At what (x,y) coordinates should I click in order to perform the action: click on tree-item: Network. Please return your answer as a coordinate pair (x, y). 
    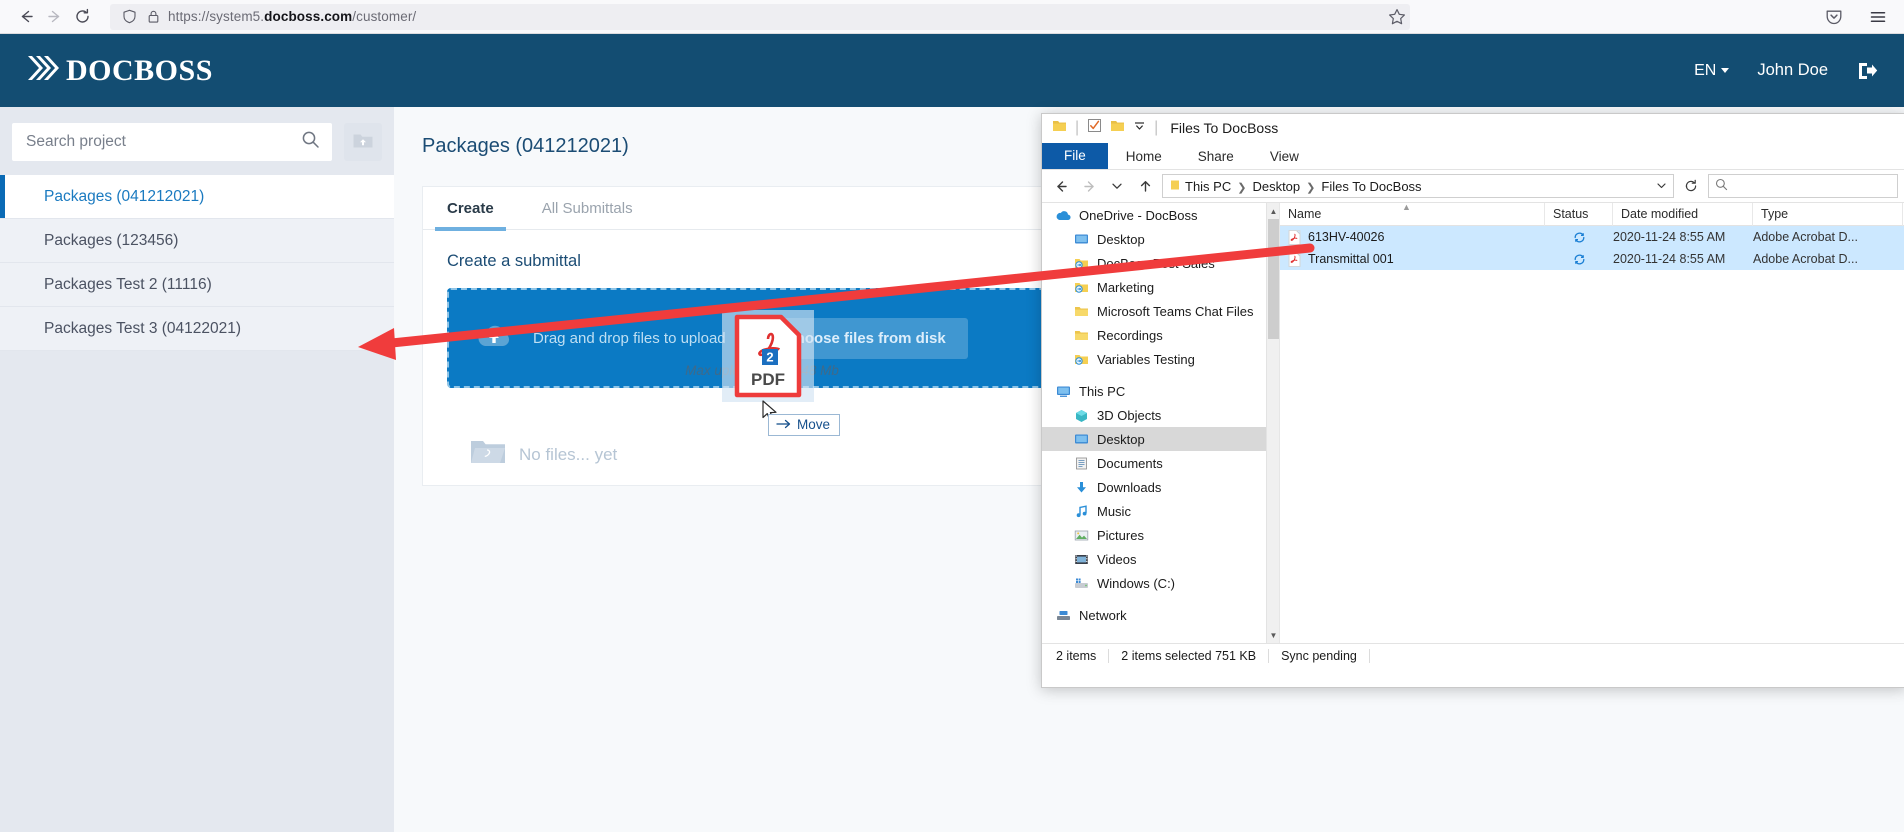
    Looking at the image, I should click on (1160, 615).